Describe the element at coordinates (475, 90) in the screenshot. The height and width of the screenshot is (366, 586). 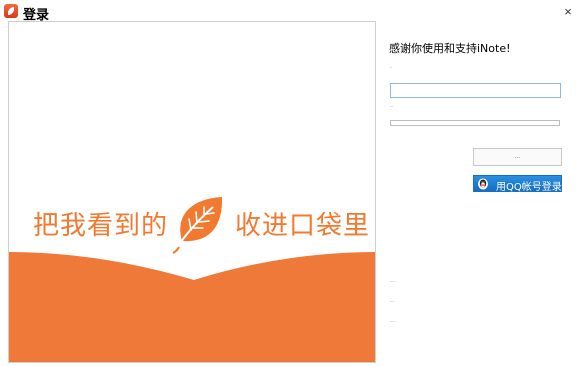
I see `account-input` at that location.